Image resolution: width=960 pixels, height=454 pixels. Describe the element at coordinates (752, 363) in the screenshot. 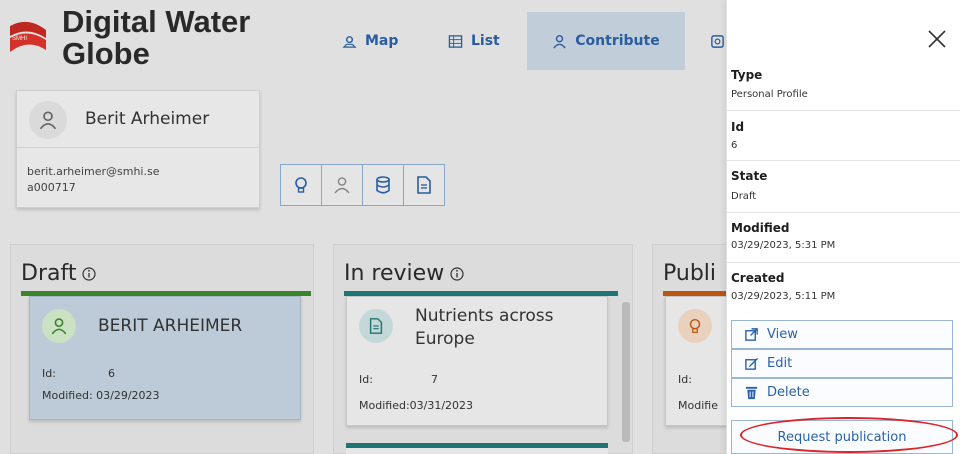

I see `edit-icon` at that location.